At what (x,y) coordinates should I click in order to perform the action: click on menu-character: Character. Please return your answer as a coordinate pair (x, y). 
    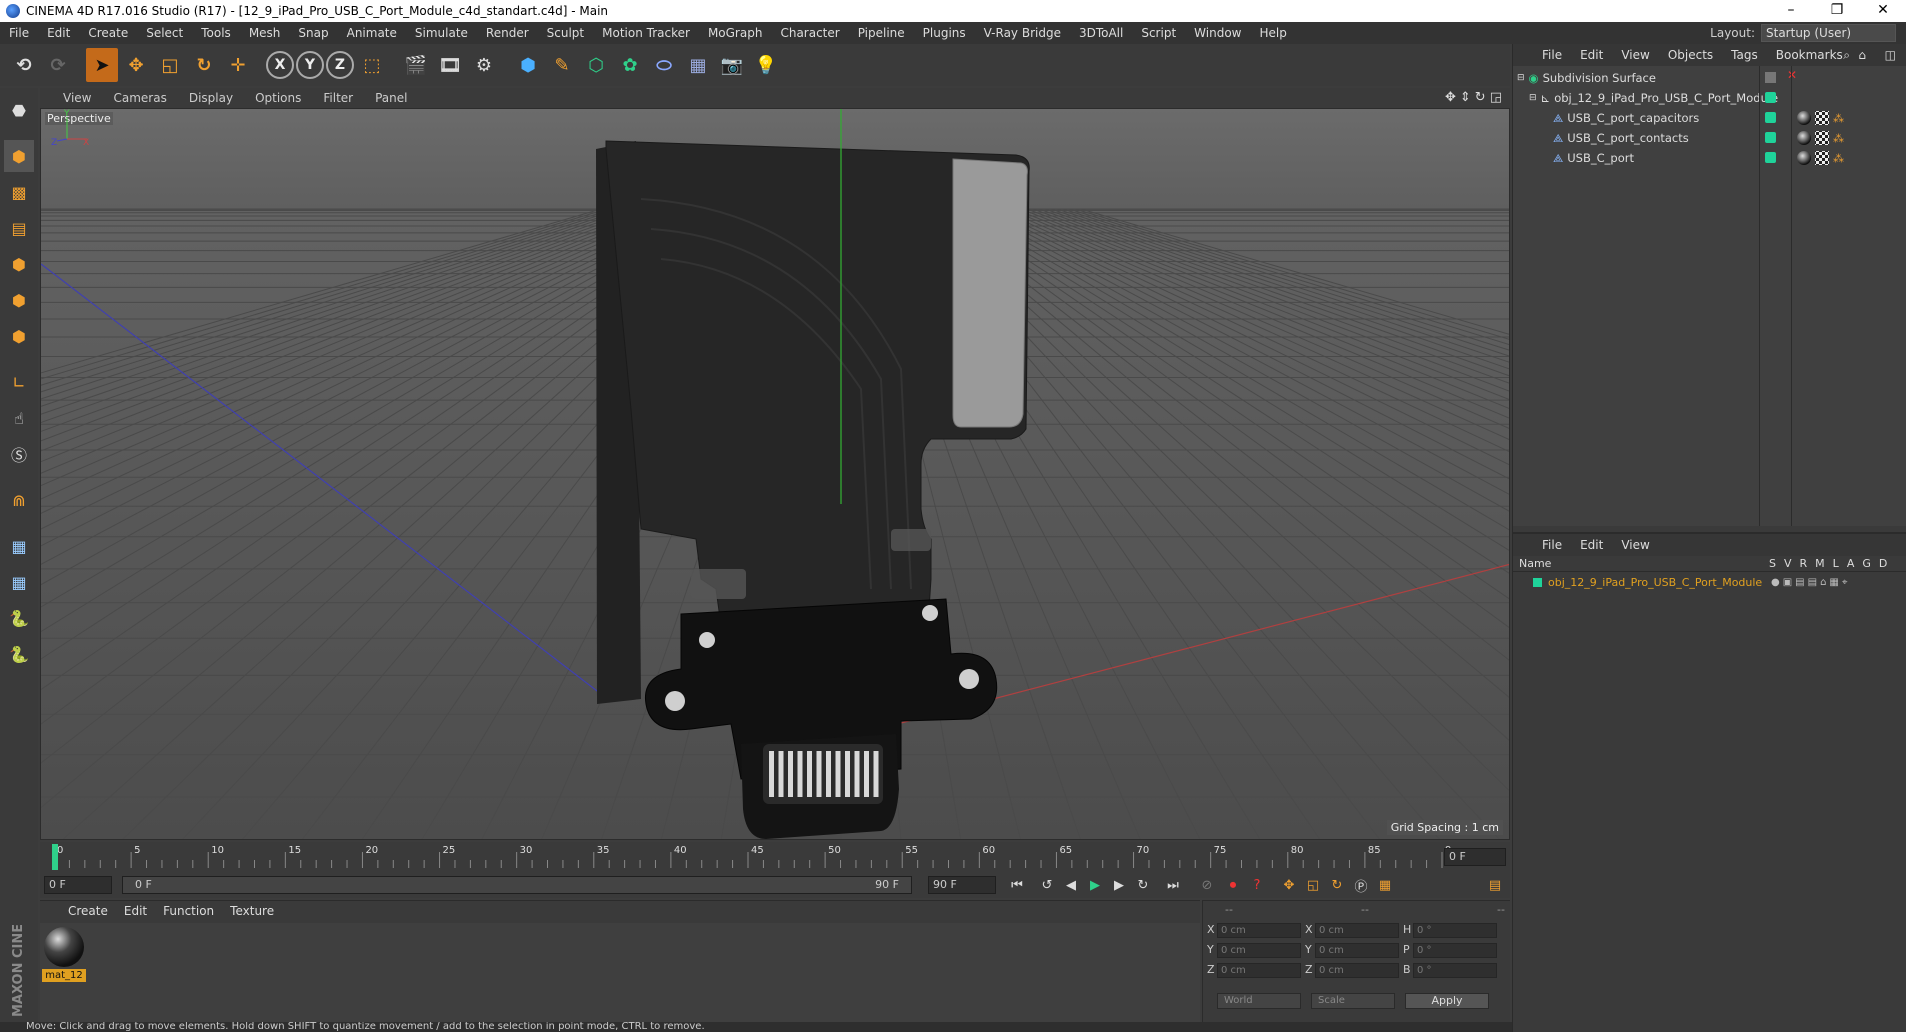
    Looking at the image, I should click on (809, 33).